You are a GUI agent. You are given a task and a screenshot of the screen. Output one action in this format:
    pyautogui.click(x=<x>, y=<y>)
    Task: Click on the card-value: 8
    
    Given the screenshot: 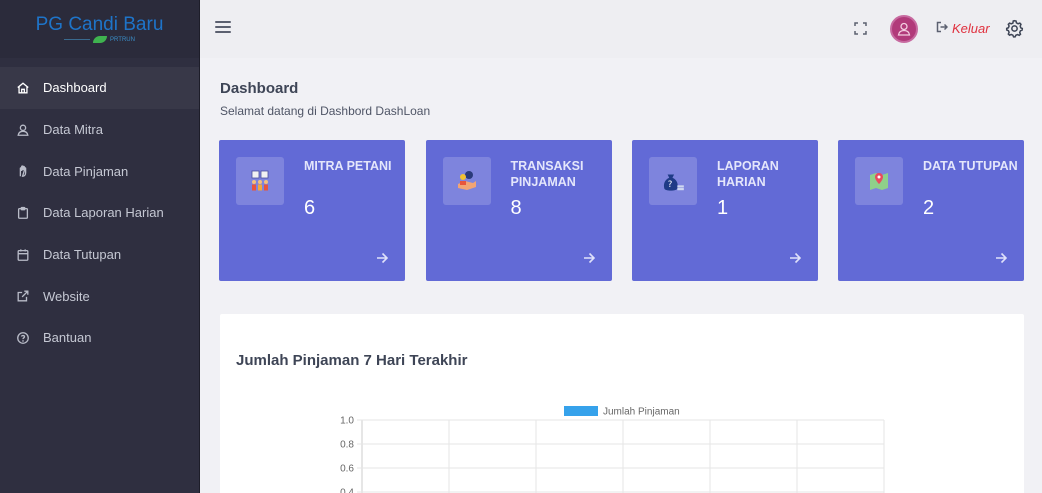 What is the action you would take?
    pyautogui.click(x=516, y=208)
    